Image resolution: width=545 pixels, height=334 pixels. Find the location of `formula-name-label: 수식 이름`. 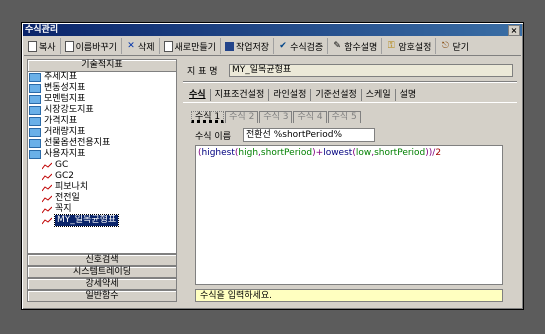

formula-name-label: 수식 이름 is located at coordinates (213, 136).